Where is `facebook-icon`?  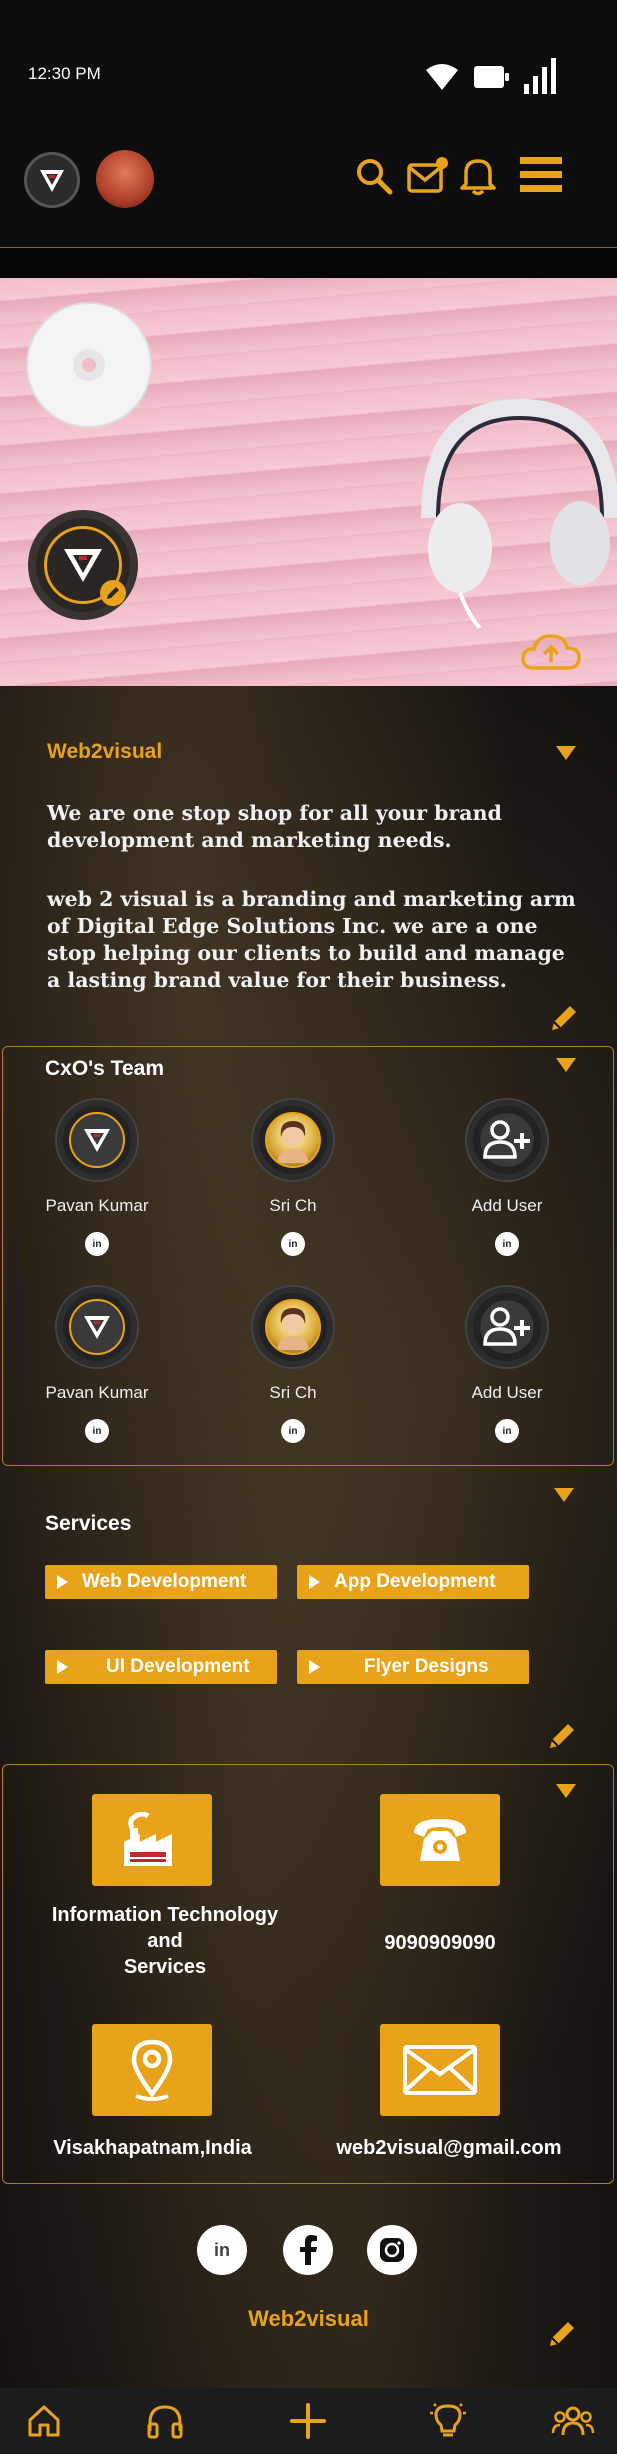 facebook-icon is located at coordinates (308, 2250).